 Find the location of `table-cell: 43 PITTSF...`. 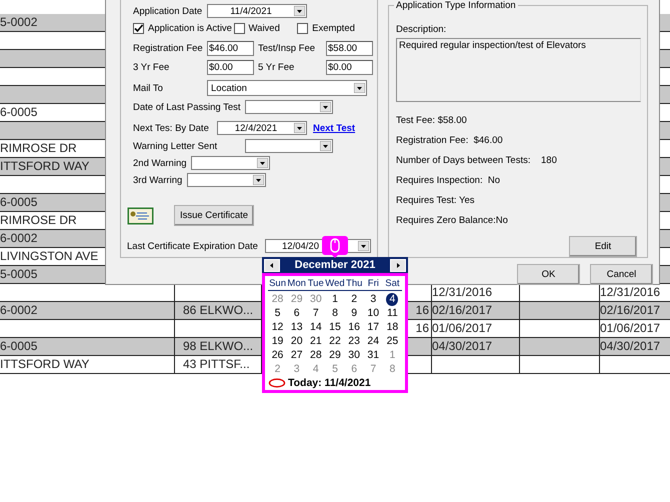

table-cell: 43 PITTSF... is located at coordinates (216, 364).